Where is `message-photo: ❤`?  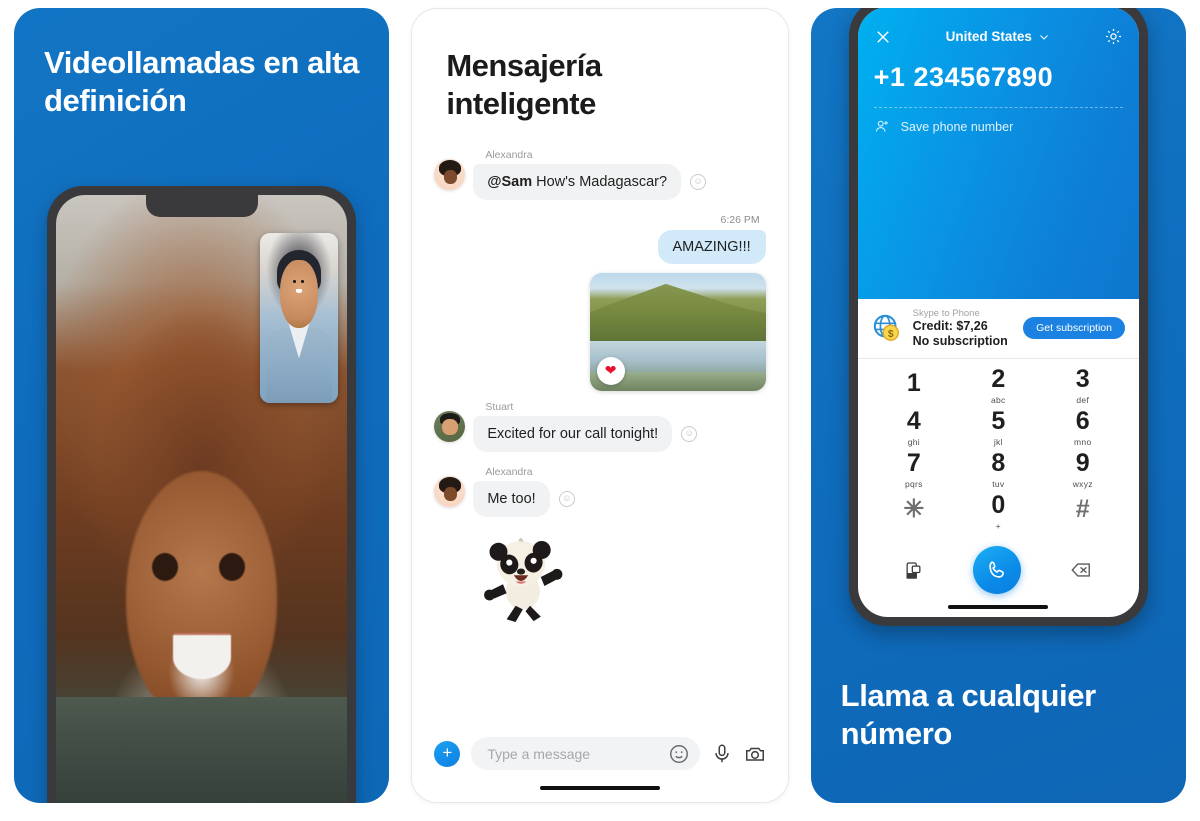 message-photo: ❤ is located at coordinates (677, 331).